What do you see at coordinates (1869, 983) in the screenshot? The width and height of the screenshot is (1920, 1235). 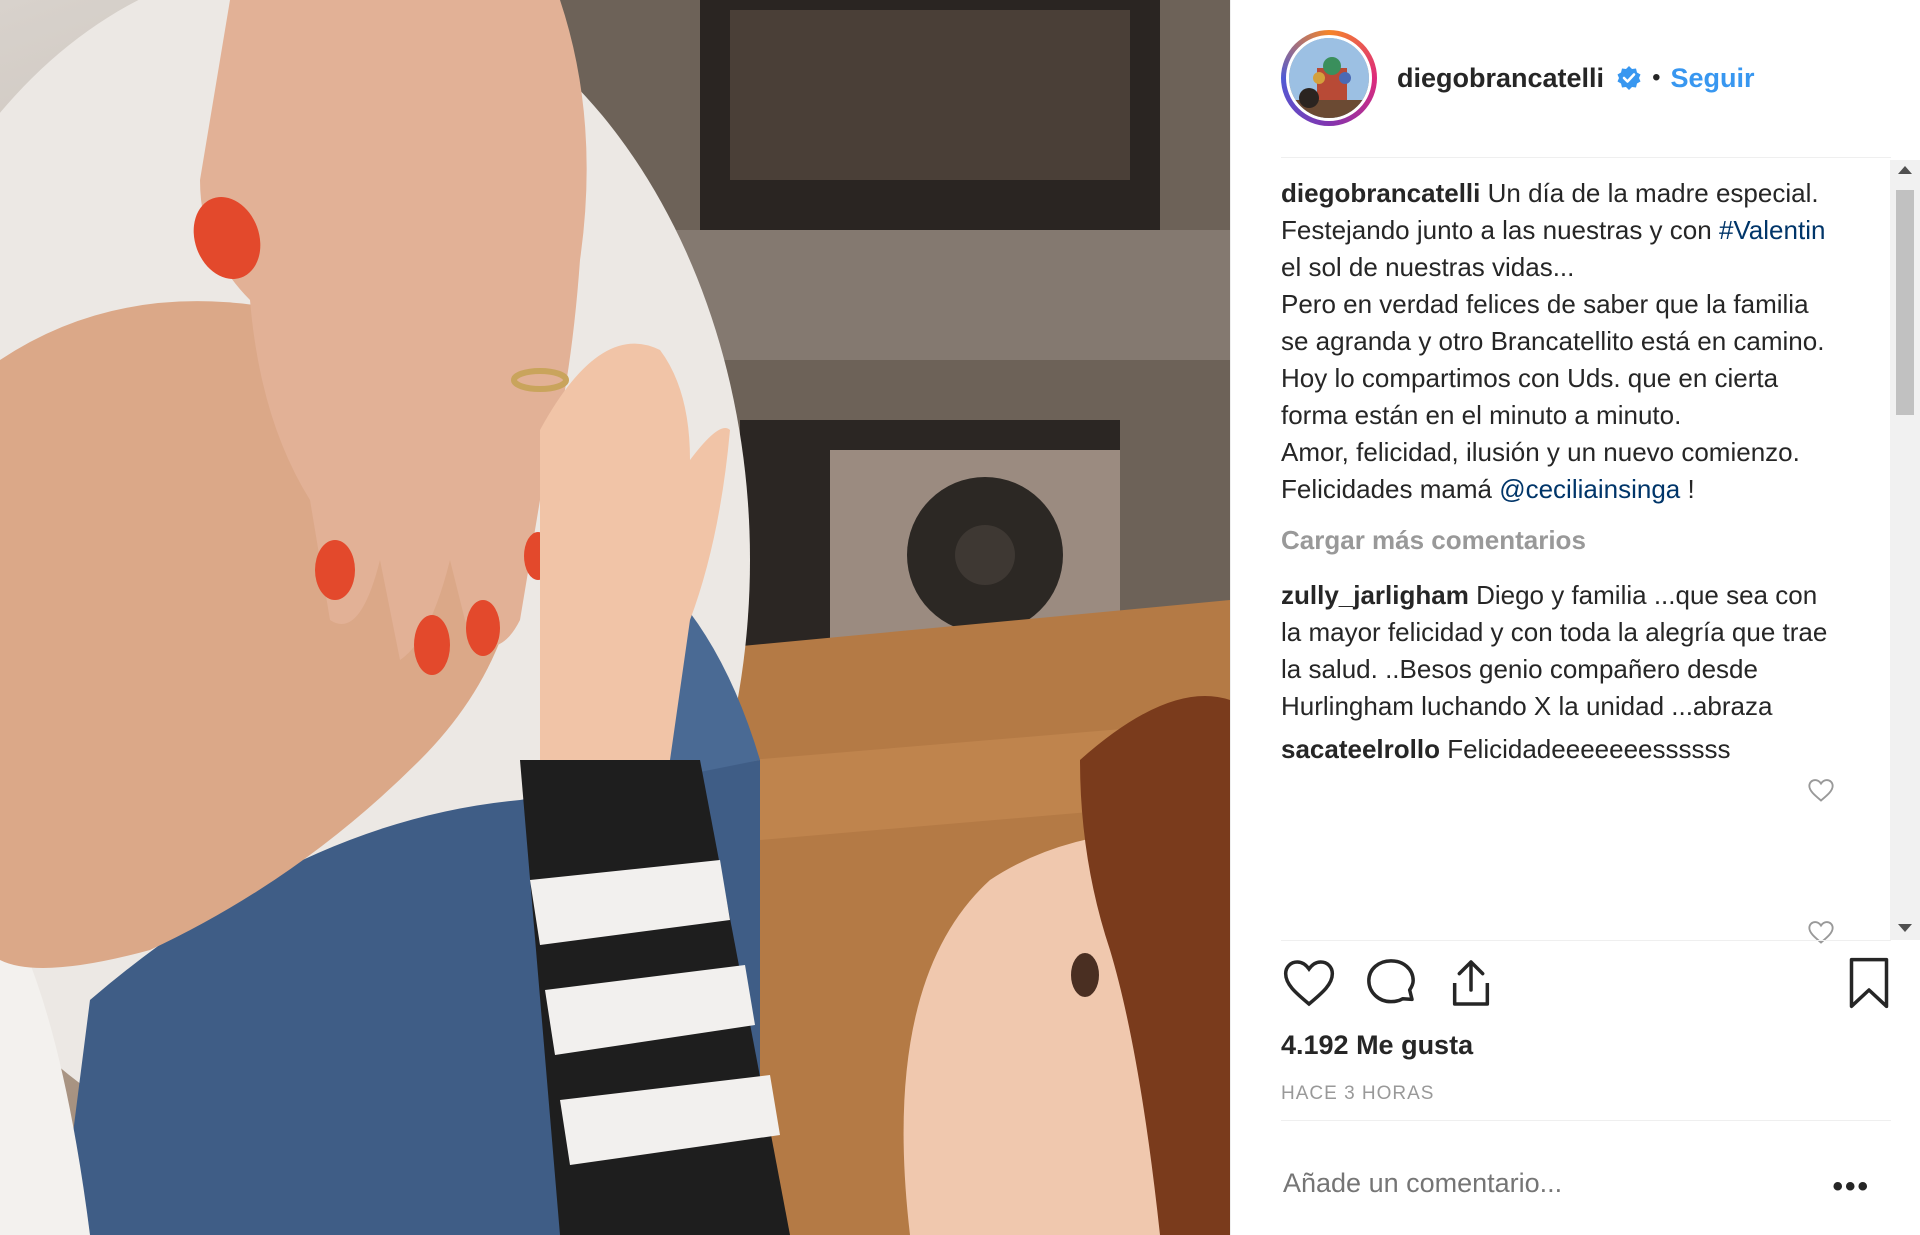 I see `bookmark-icon` at bounding box center [1869, 983].